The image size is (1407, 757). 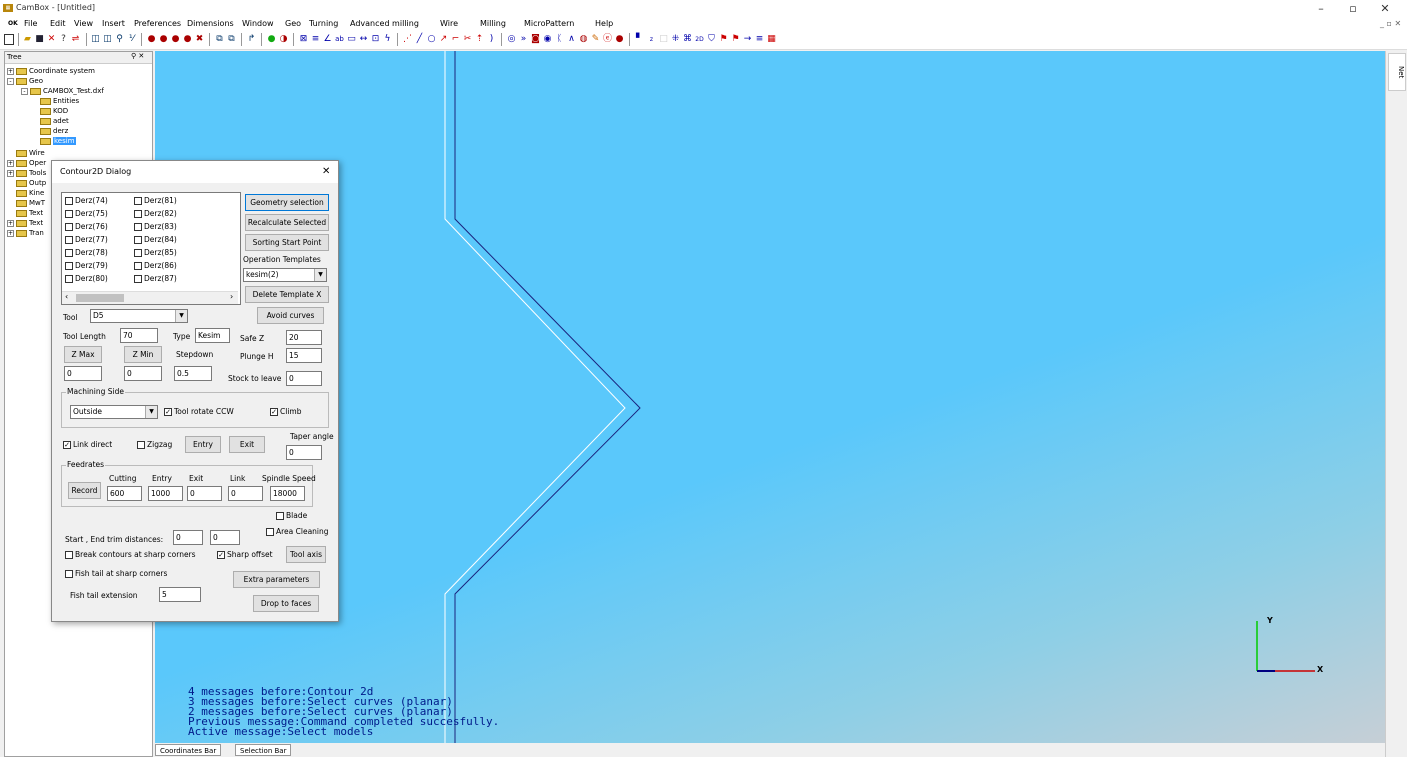 I want to click on window-tile-icon: ⧉, so click(x=219, y=39).